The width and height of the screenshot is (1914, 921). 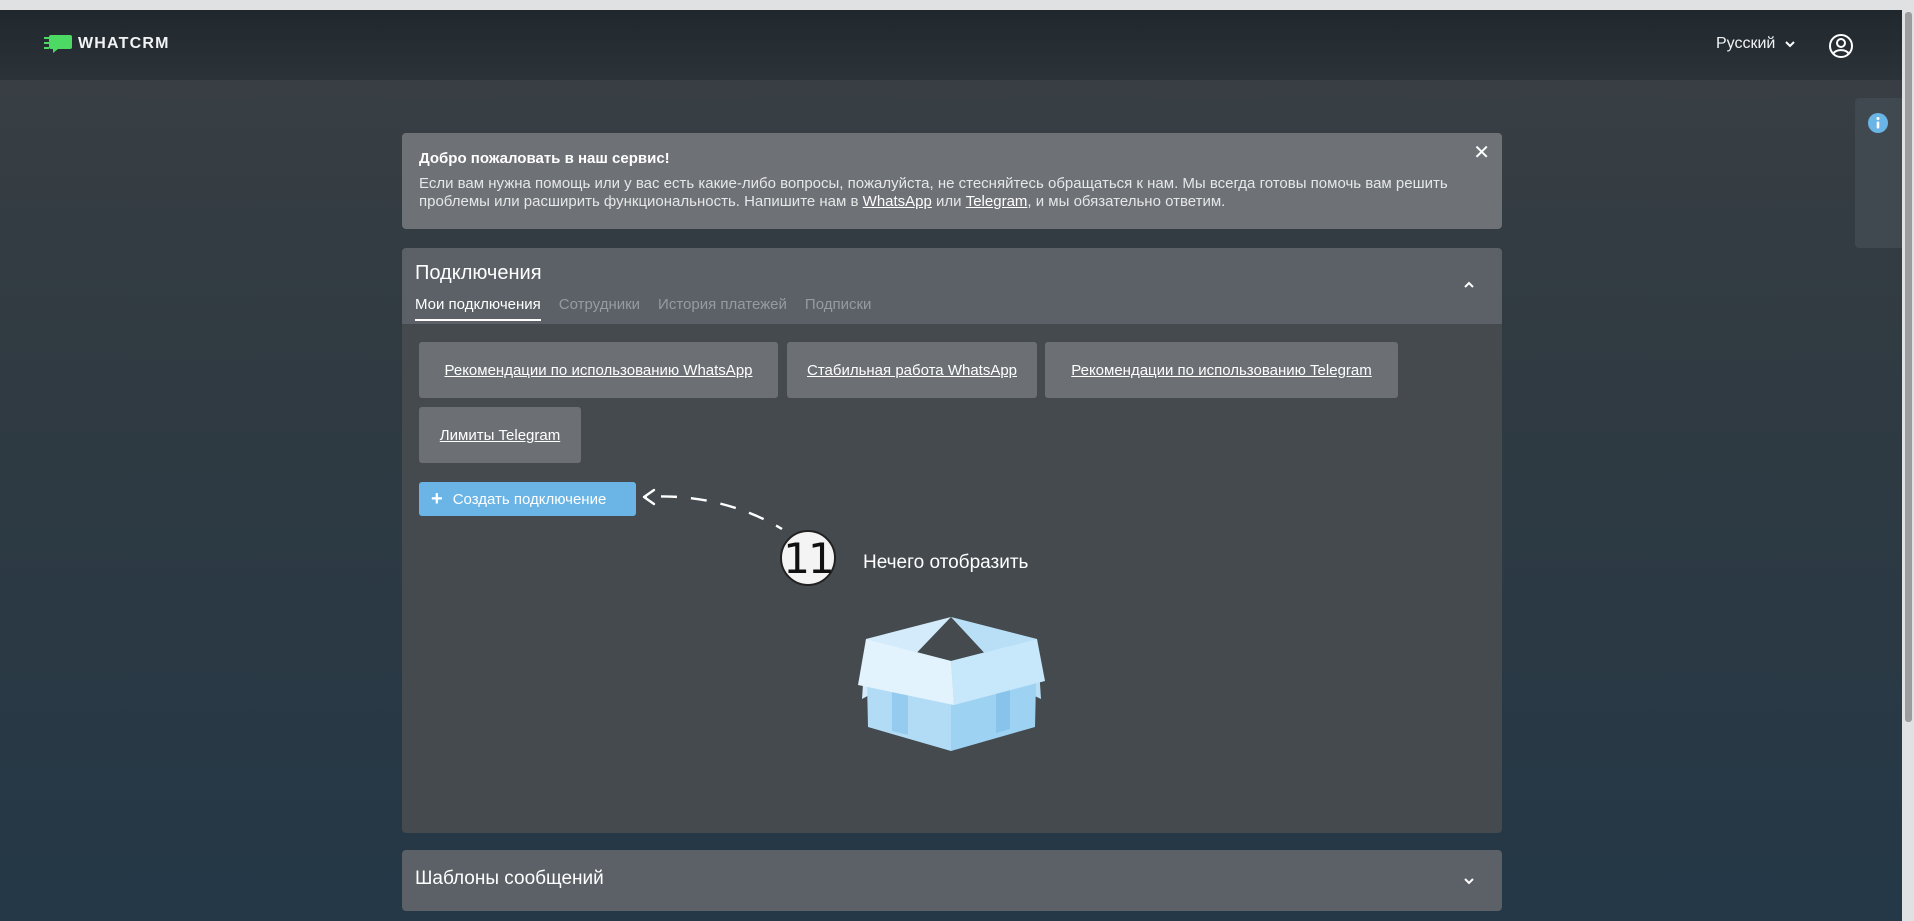 I want to click on whatsapp-link: WhatsApp, so click(x=897, y=201).